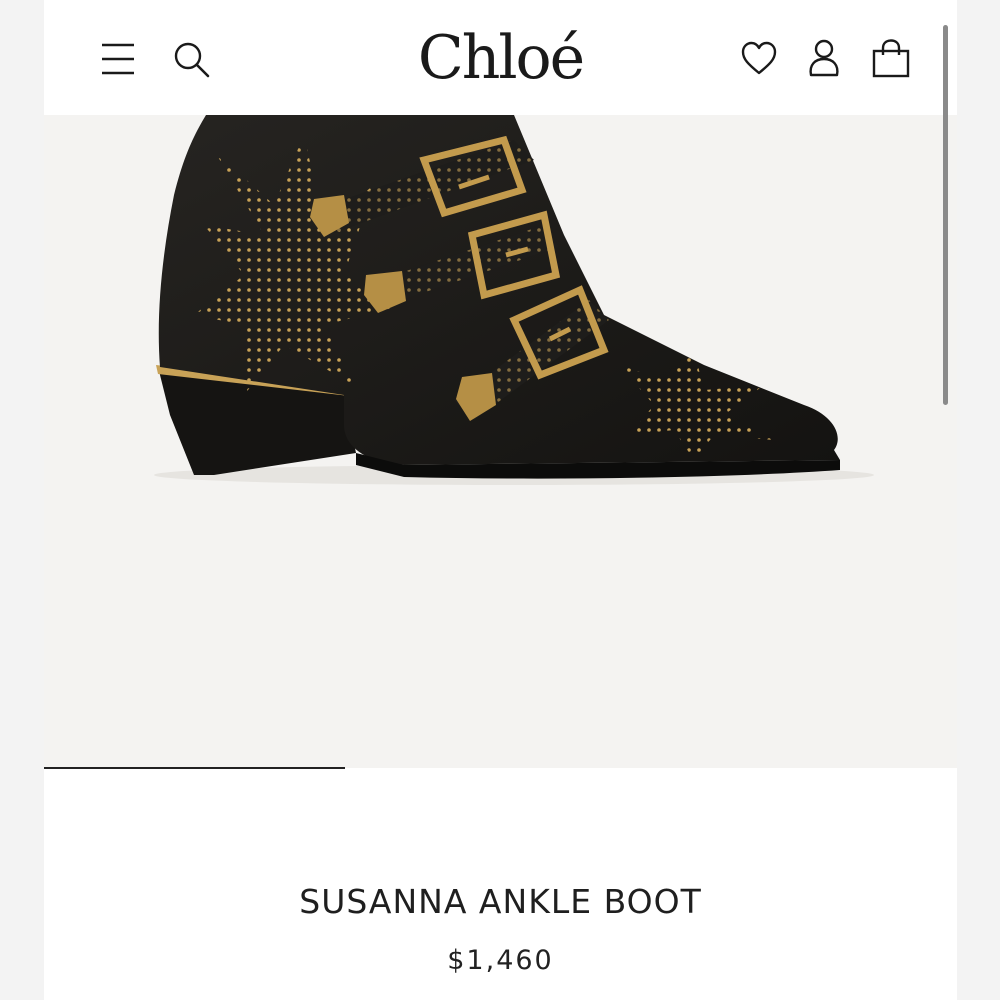 The image size is (1000, 1000). I want to click on product-price: $1,460, so click(500, 960).